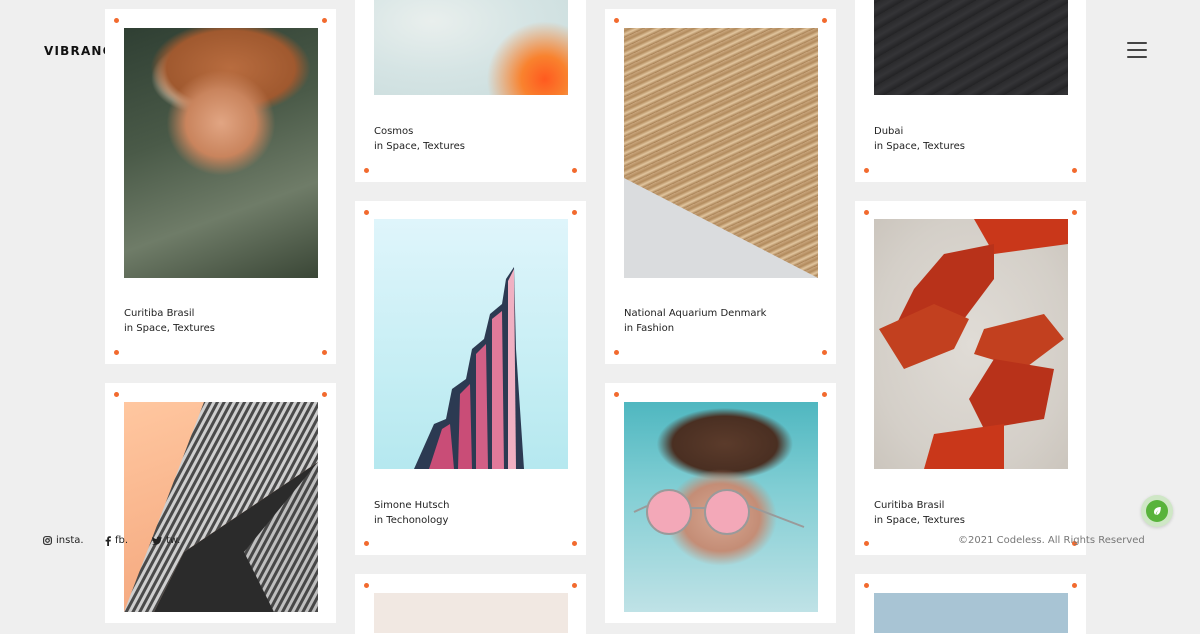 Image resolution: width=1200 pixels, height=634 pixels. What do you see at coordinates (719, 512) in the screenshot?
I see `sunglasses-shape` at bounding box center [719, 512].